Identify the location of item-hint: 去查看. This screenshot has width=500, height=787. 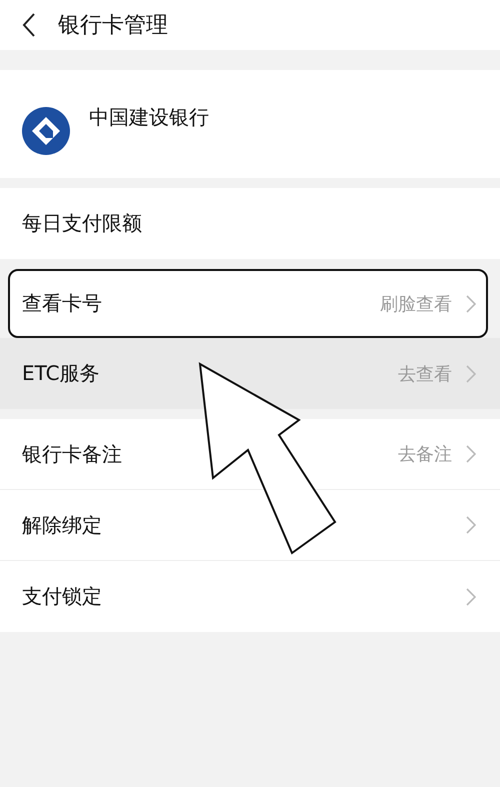
(425, 374).